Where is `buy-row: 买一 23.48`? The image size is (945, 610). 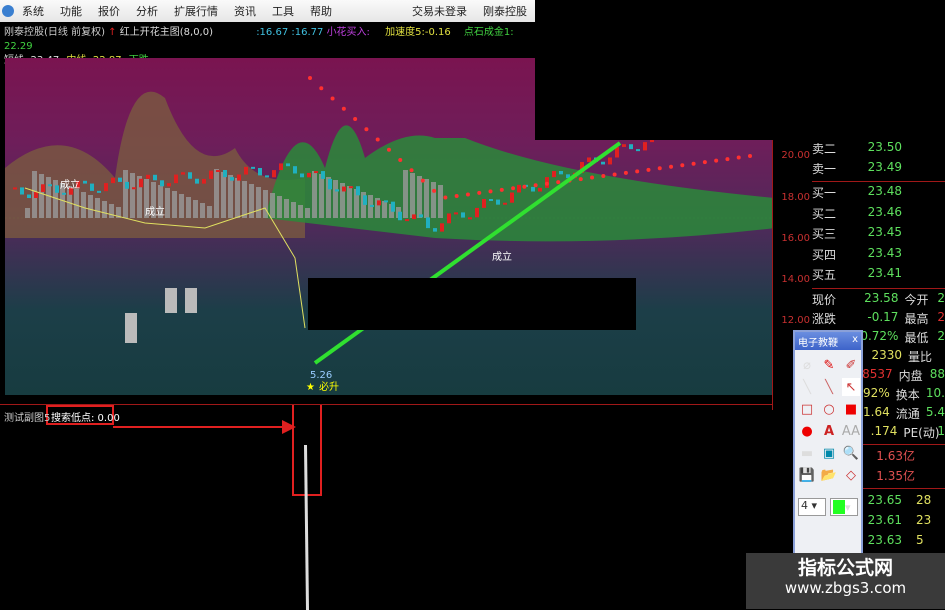
buy-row: 买一 23.48 is located at coordinates (878, 193).